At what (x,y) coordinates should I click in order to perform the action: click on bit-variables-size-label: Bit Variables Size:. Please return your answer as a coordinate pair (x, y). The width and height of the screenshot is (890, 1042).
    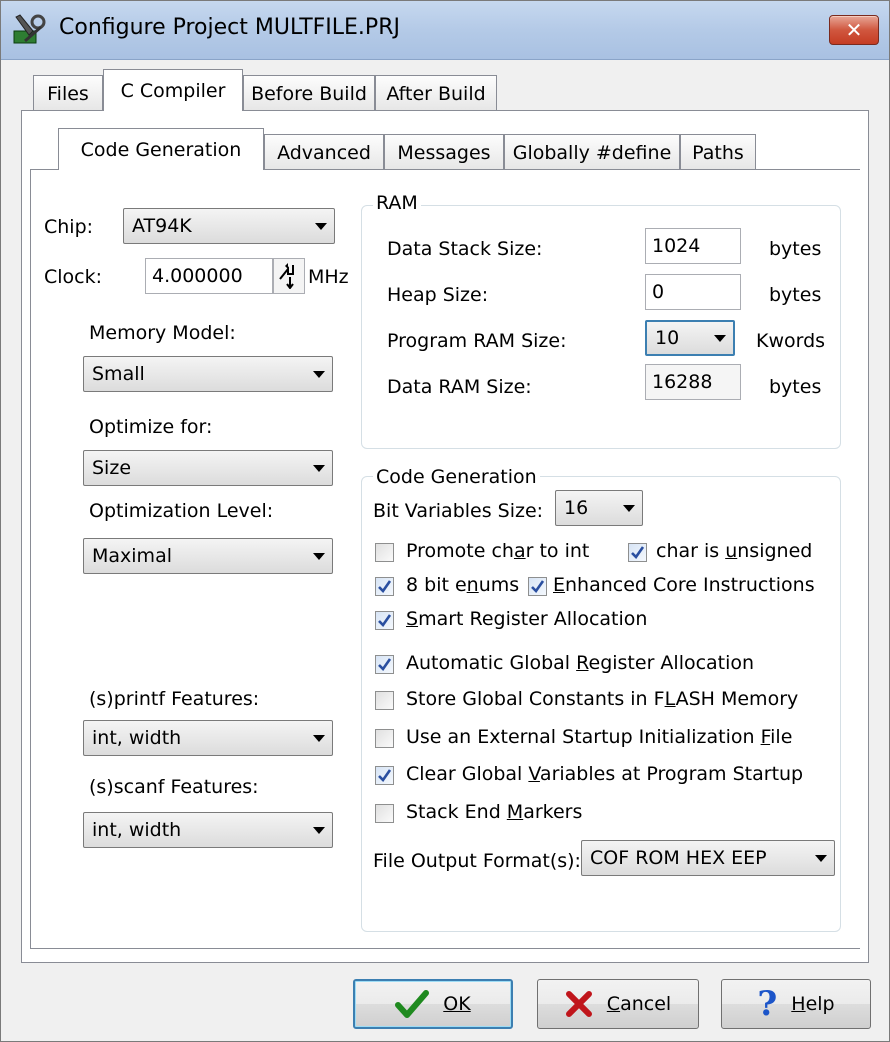
    Looking at the image, I should click on (458, 511).